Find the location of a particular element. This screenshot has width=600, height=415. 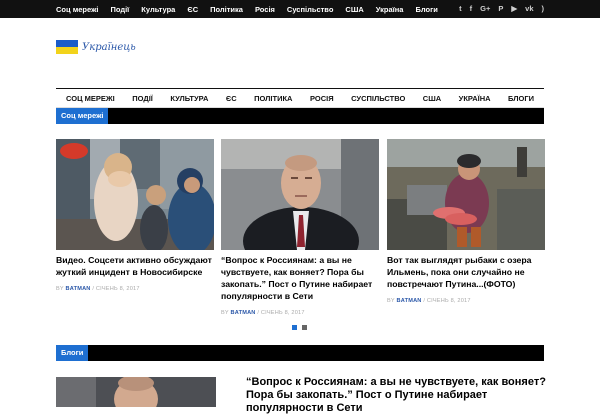

flag-yellow-stripe is located at coordinates (67, 50).